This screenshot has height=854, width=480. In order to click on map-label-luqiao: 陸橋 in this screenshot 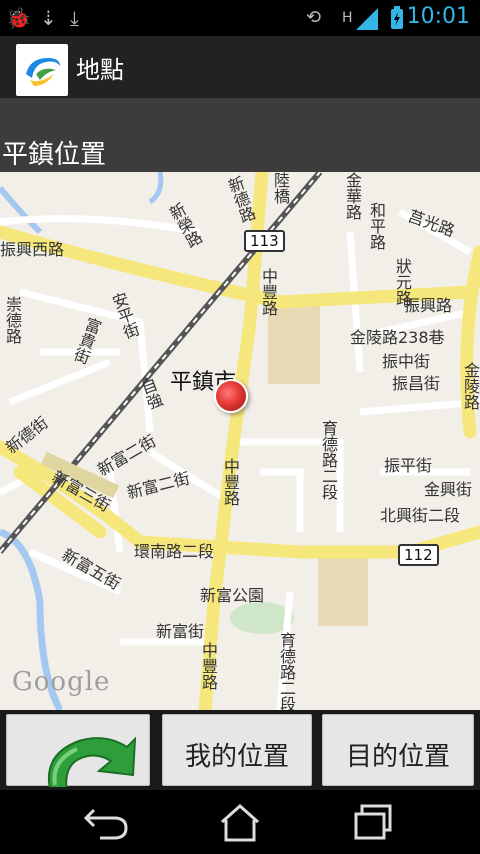, I will do `click(280, 188)`.